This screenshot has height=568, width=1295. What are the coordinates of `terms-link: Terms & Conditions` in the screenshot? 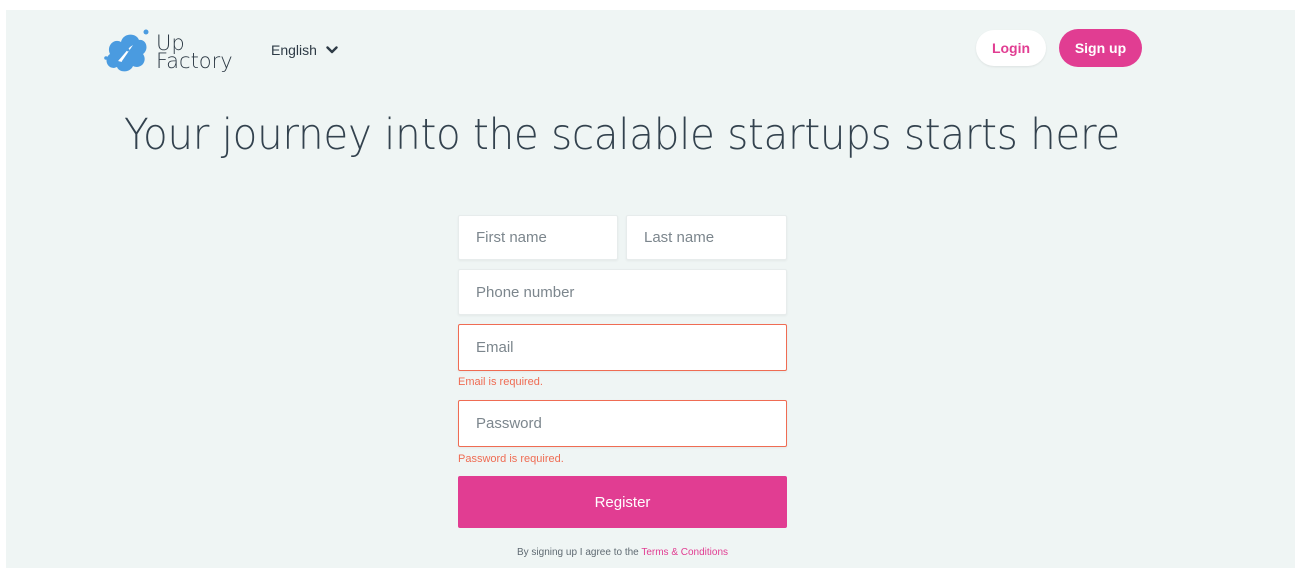 It's located at (684, 552).